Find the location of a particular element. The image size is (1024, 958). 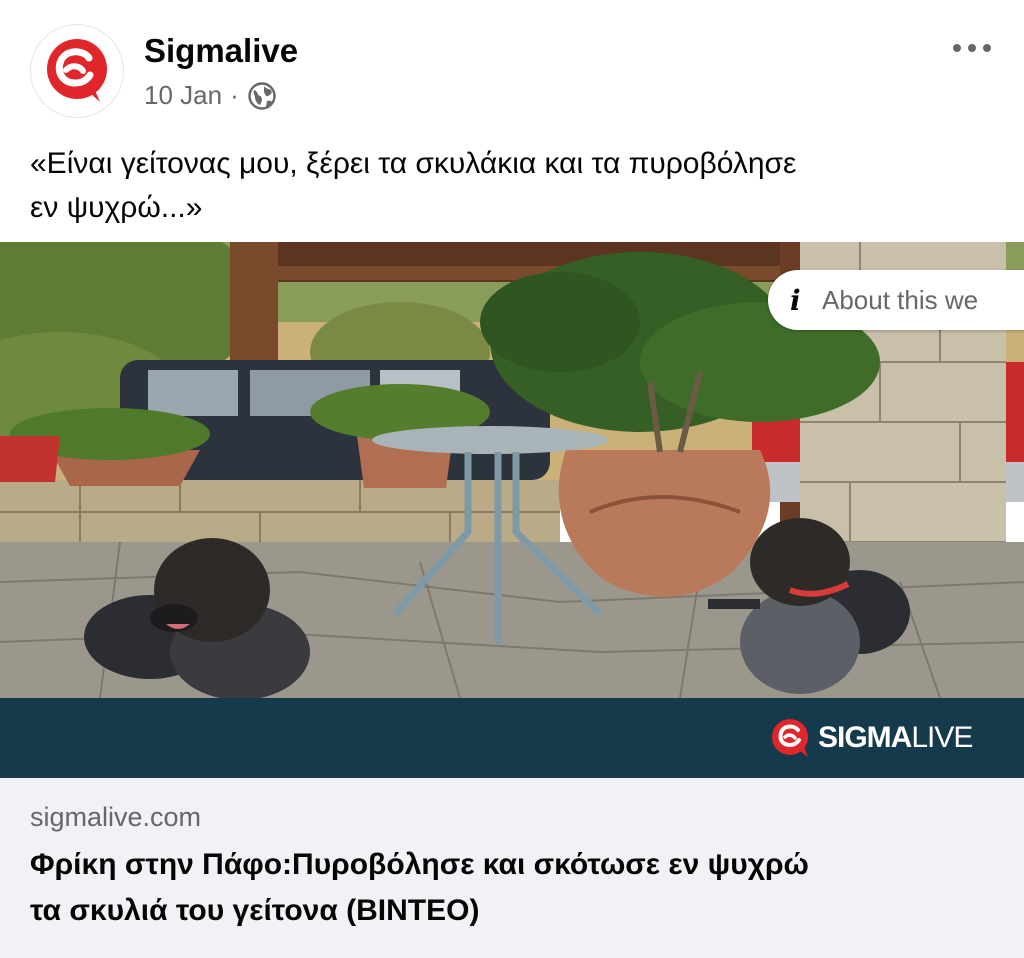

link-domain: sigmalive.com is located at coordinates (115, 817).